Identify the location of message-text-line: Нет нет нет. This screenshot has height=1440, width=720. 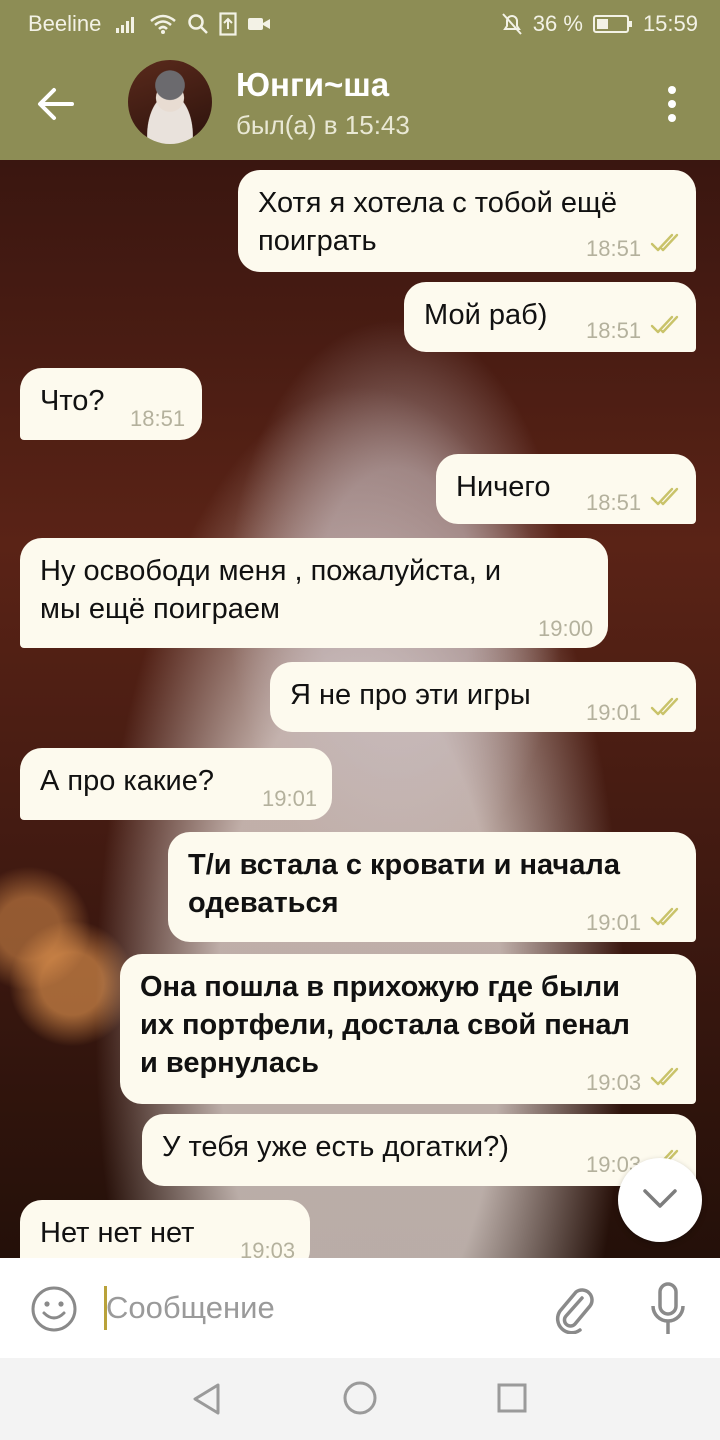
(117, 1233).